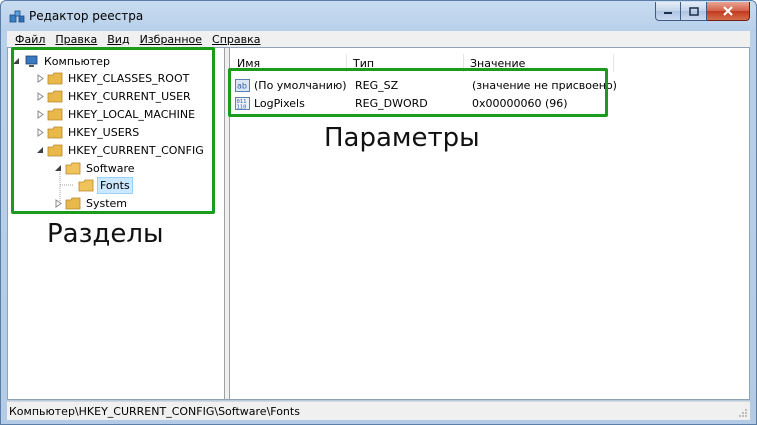 This screenshot has width=757, height=425. I want to click on maximize-button, so click(694, 11).